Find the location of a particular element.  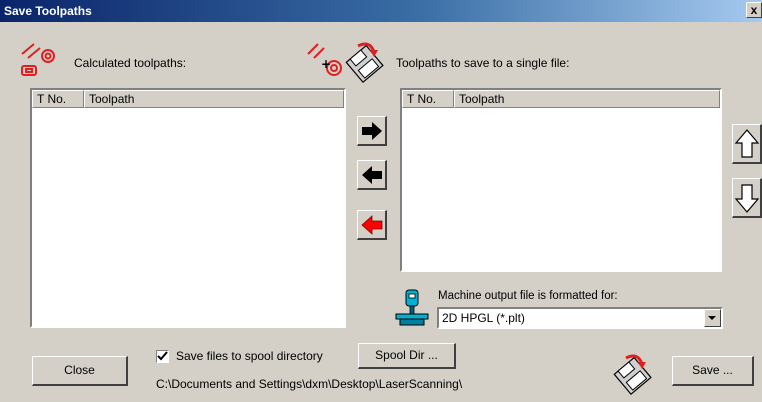

add-arrow-icon is located at coordinates (372, 131).